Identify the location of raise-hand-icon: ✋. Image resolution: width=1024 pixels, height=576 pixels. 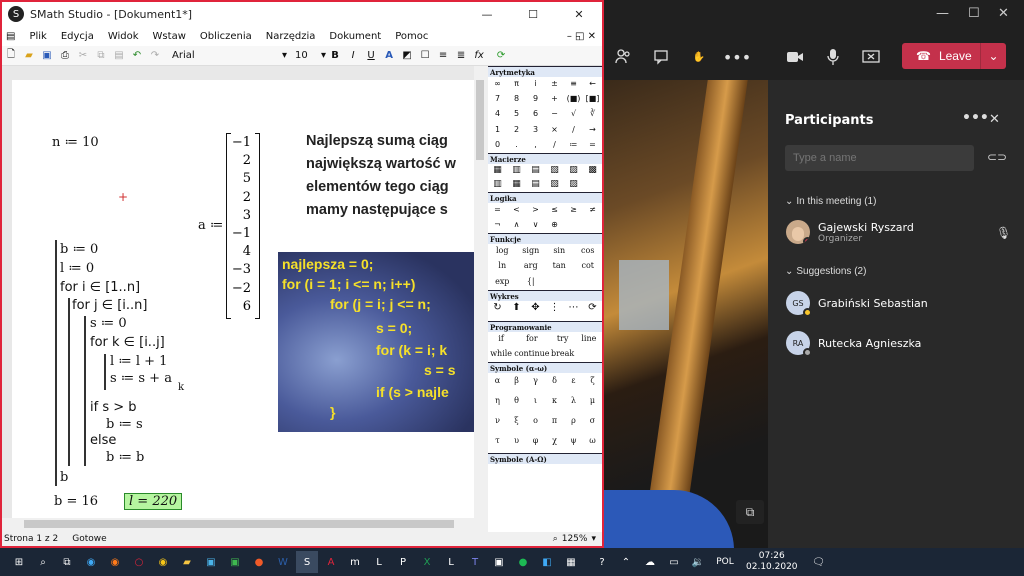
(699, 57).